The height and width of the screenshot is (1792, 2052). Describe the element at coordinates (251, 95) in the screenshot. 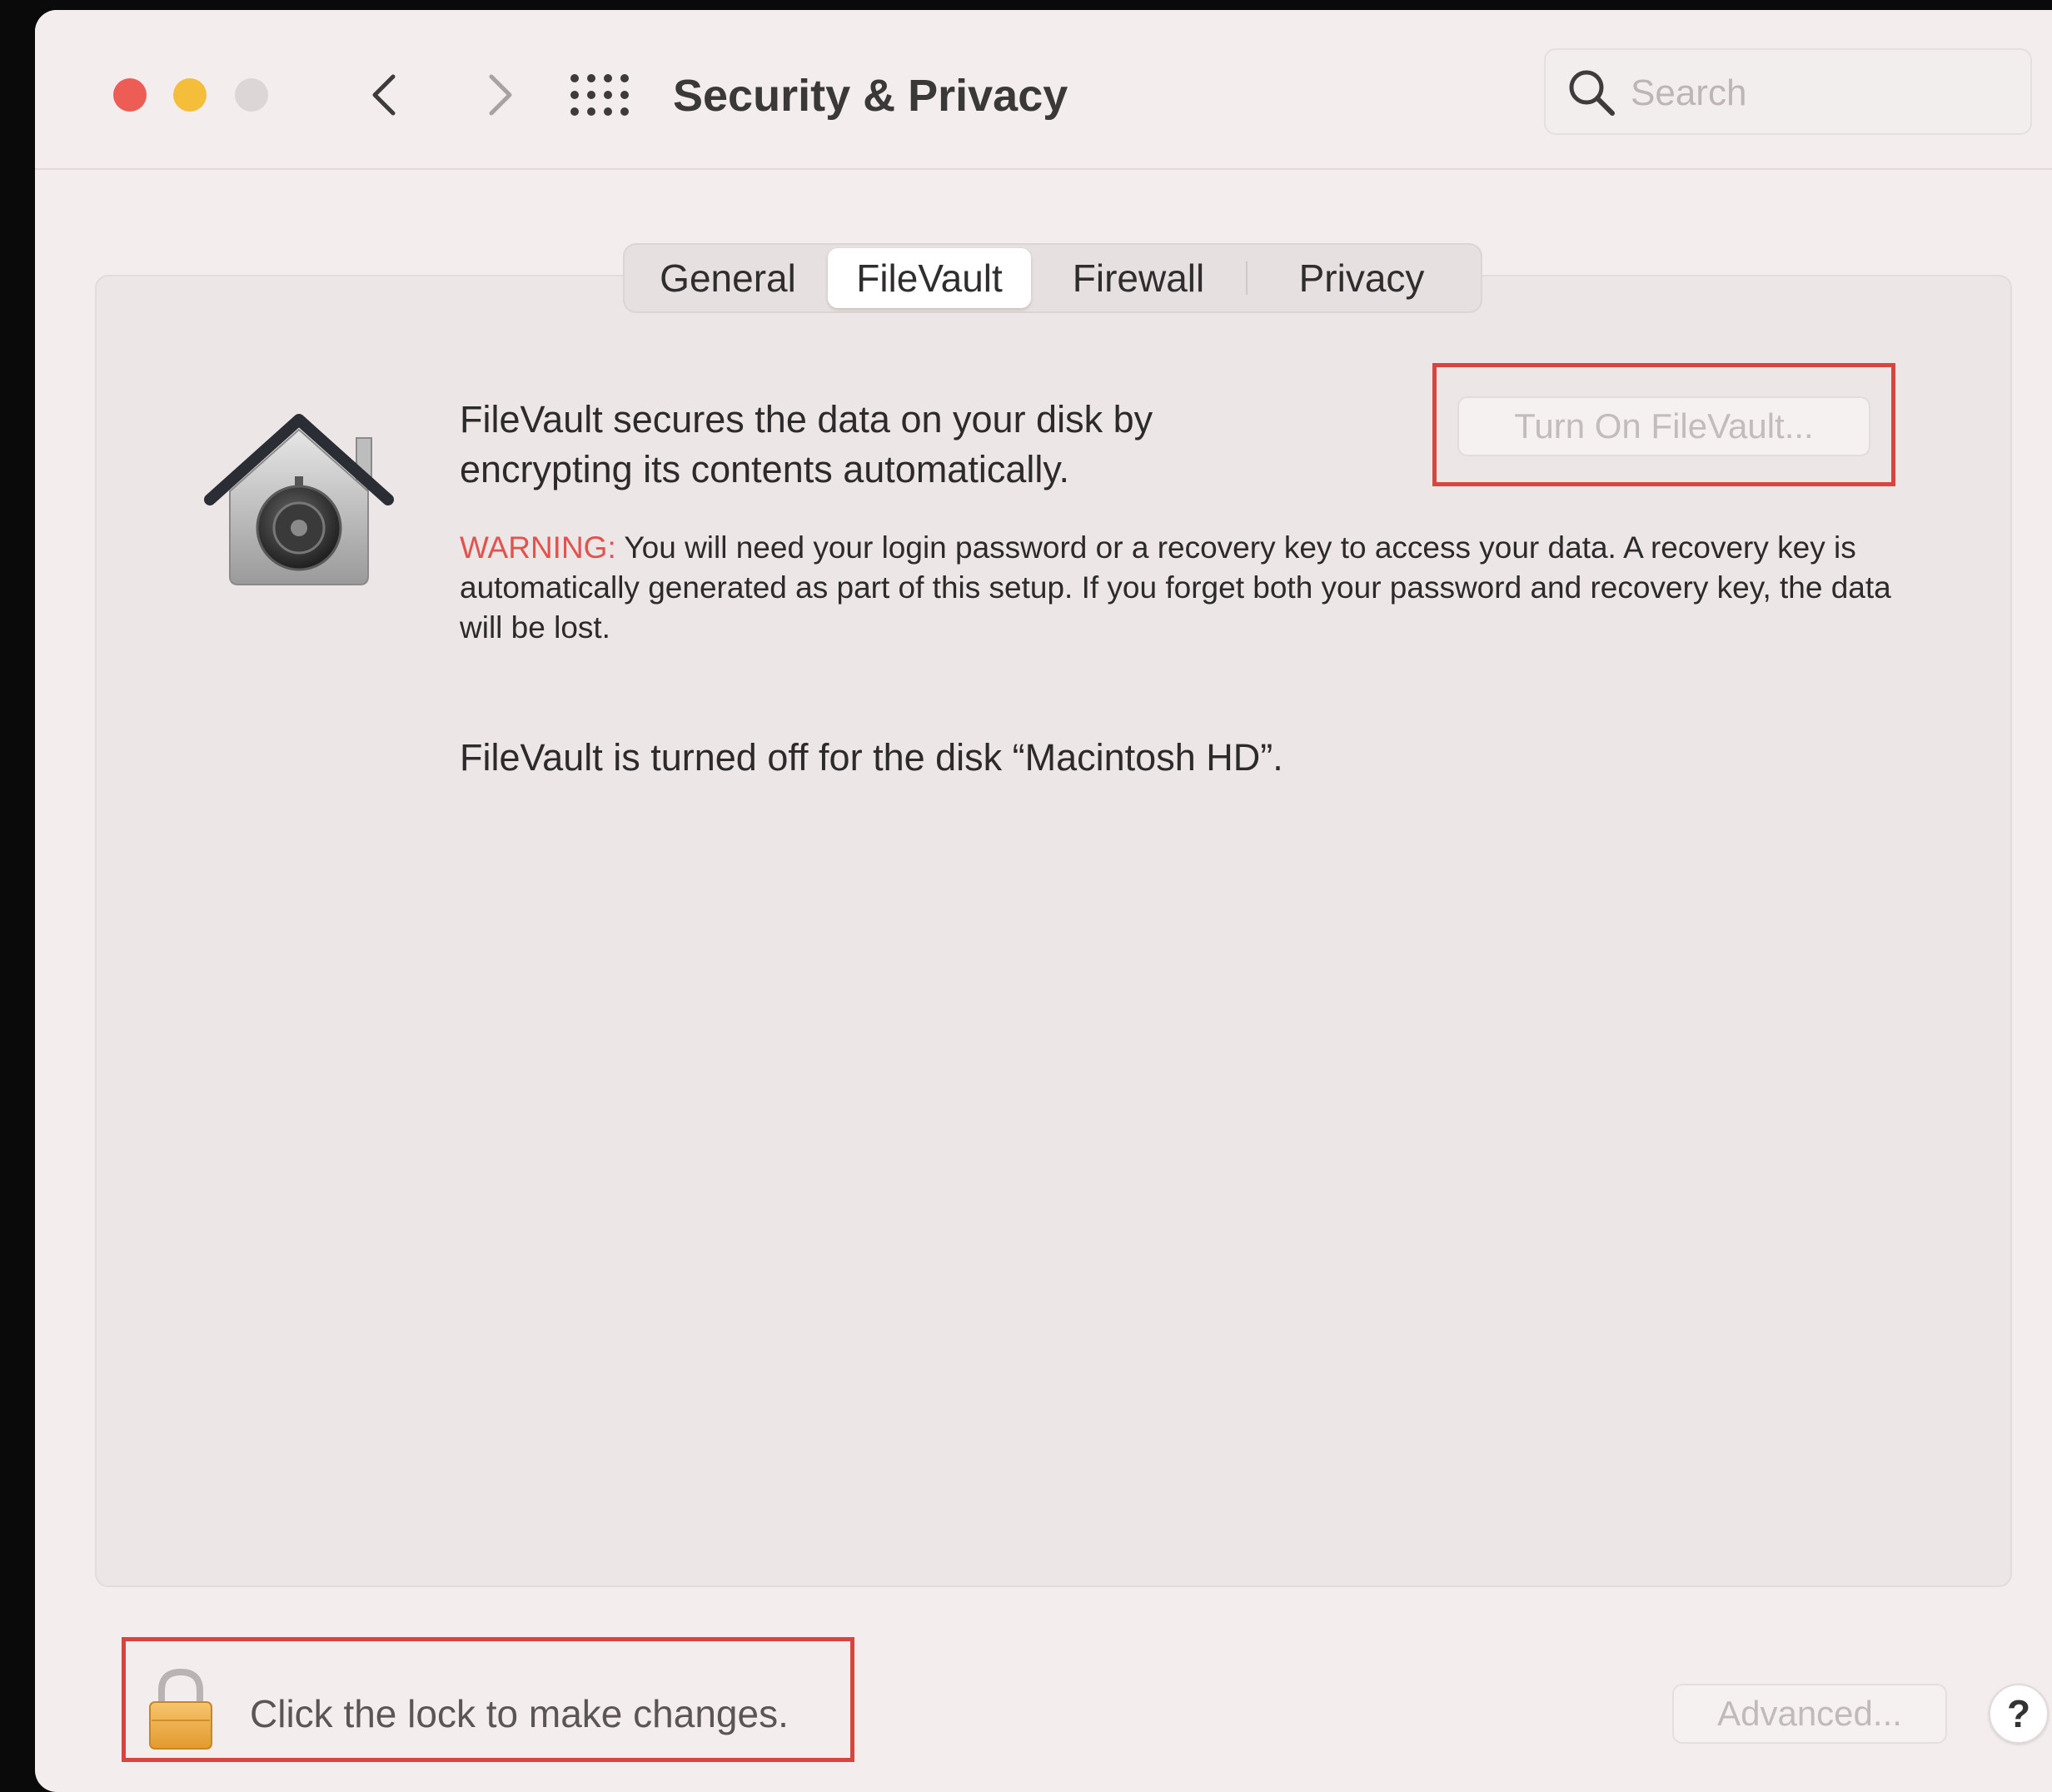

I see `zoom-window-button` at that location.